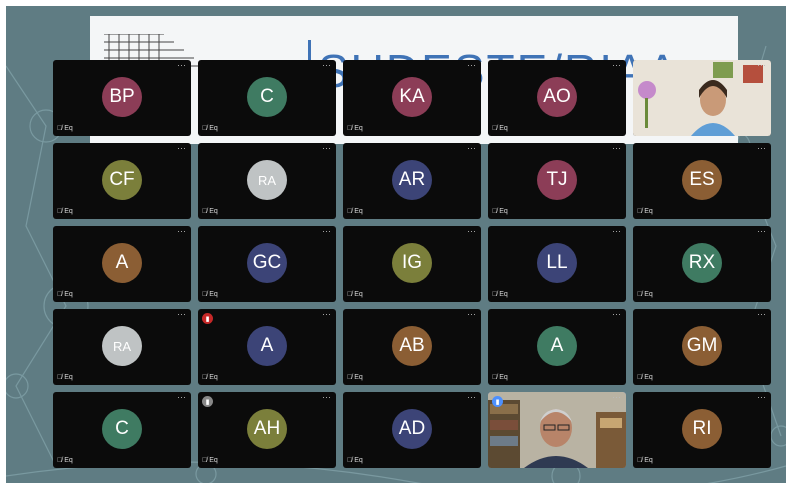 This screenshot has width=792, height=489. I want to click on participant-tile: GC 🎙̸ Eq ···, so click(267, 264).